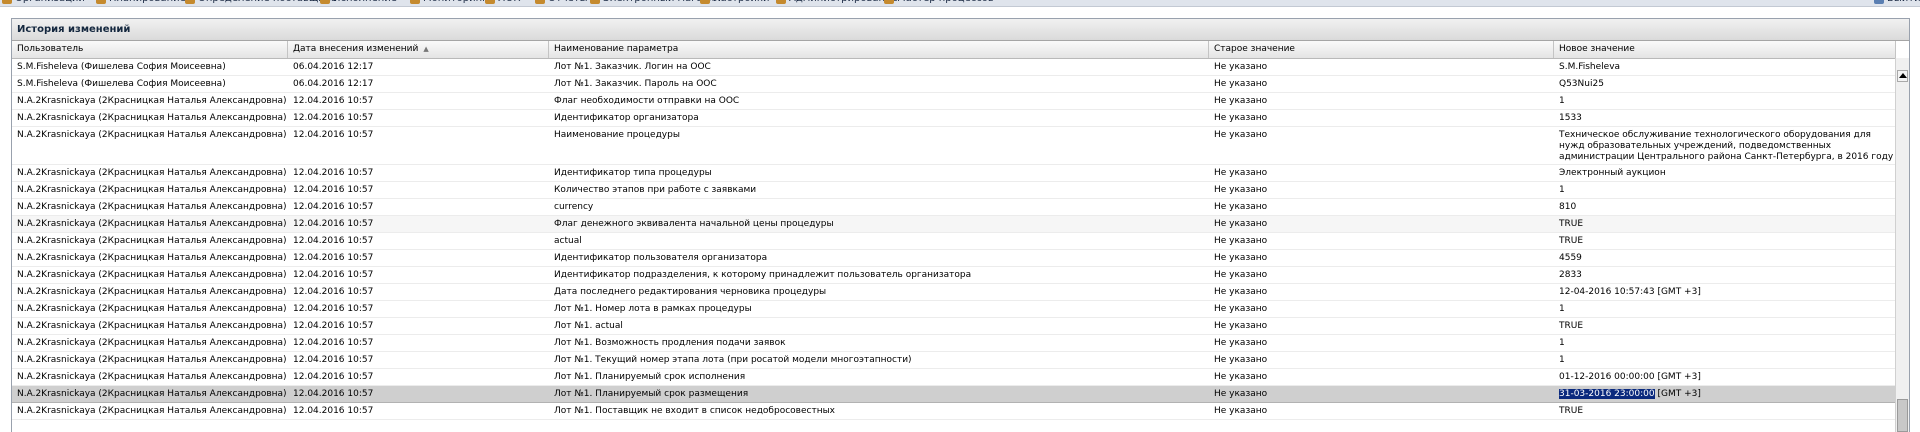  Describe the element at coordinates (647, 101) in the screenshot. I see `cell-param: Флаг необходимости отправки на ООС` at that location.